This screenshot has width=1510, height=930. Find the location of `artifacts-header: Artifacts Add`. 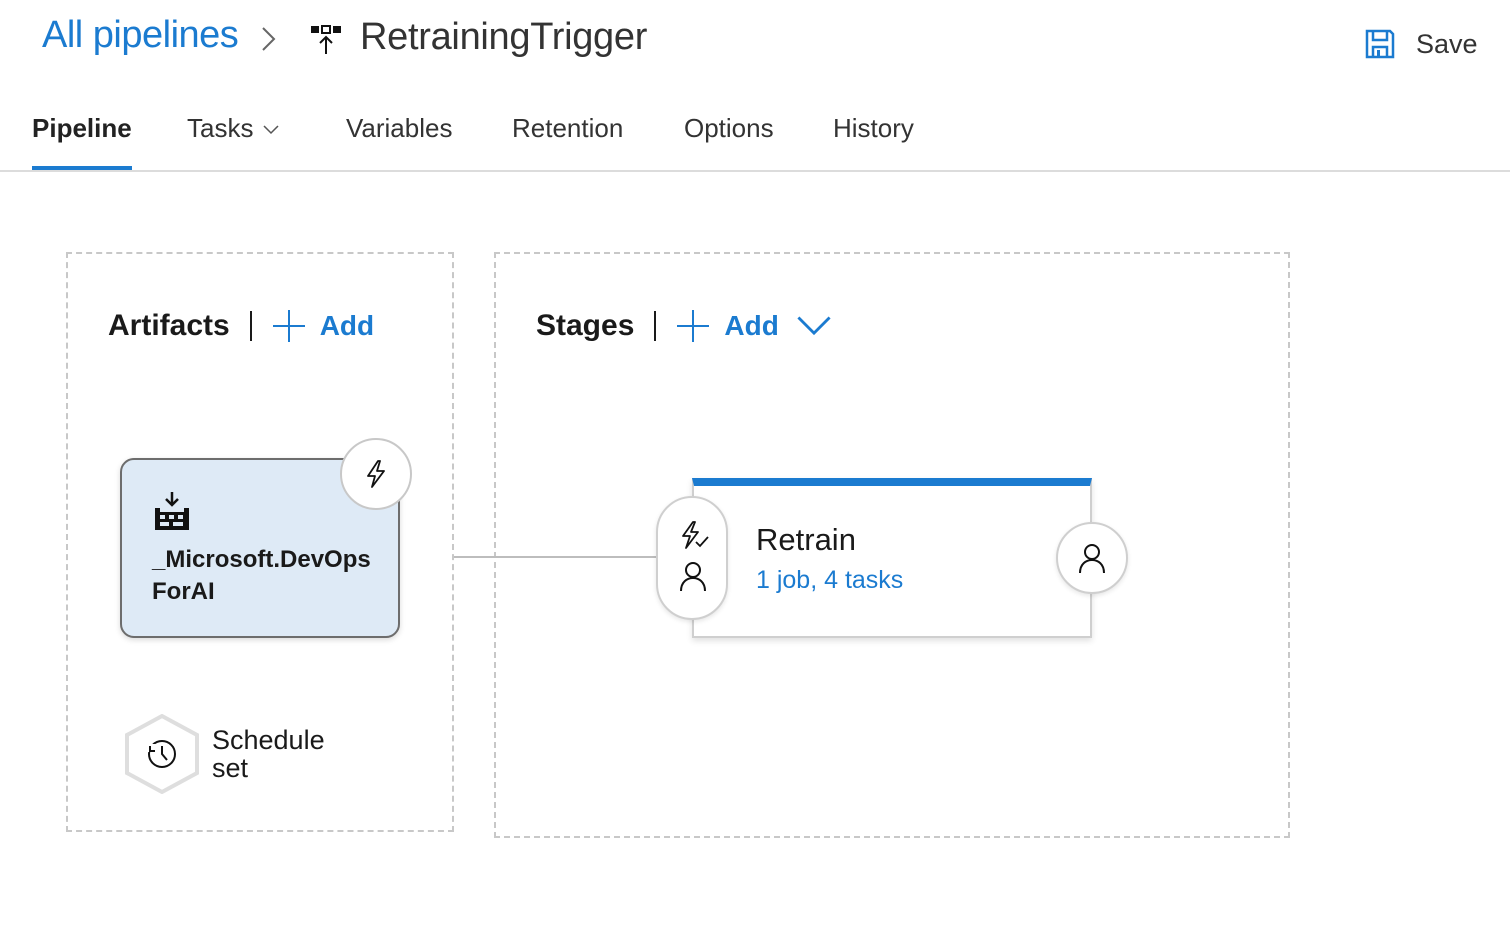

artifacts-header: Artifacts Add is located at coordinates (241, 326).